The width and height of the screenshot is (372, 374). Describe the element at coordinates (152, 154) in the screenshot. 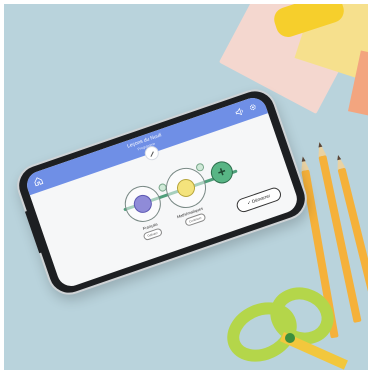

I see `pencil-icon` at that location.